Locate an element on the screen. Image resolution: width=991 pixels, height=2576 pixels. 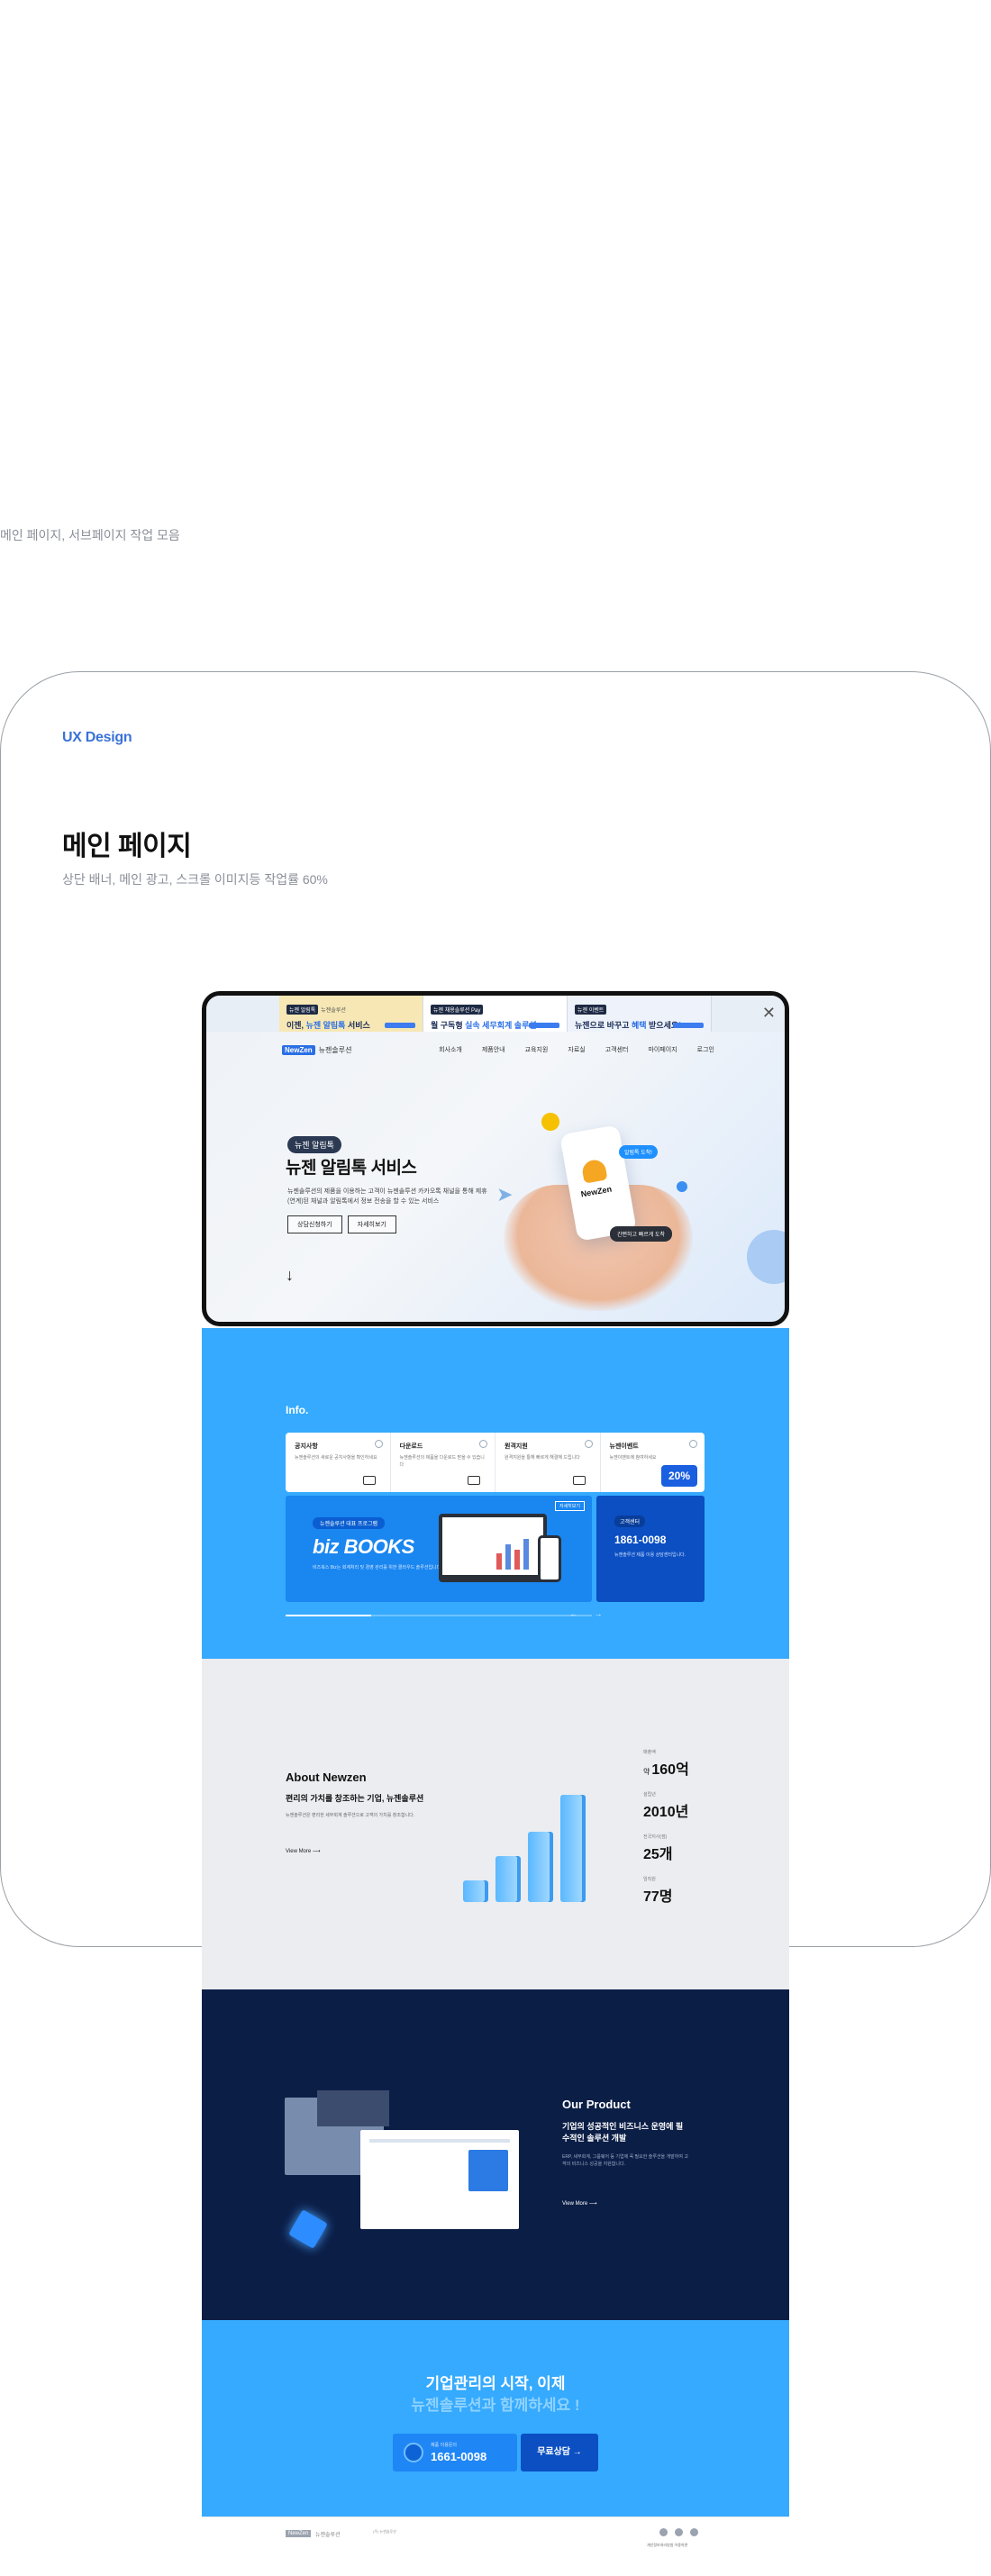
blog-icon is located at coordinates (663, 2532).